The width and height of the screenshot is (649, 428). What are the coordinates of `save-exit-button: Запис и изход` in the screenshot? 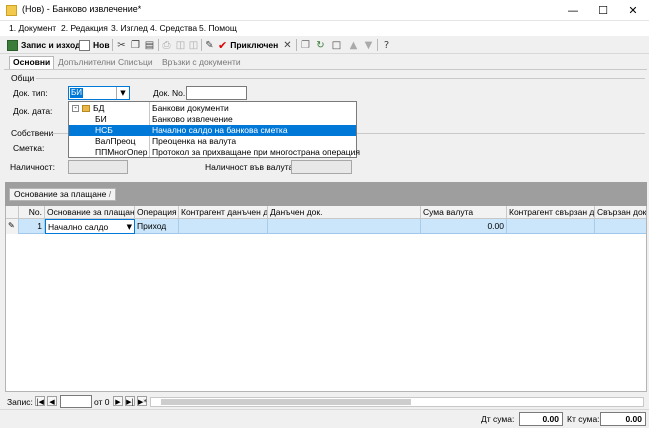 It's located at (44, 45).